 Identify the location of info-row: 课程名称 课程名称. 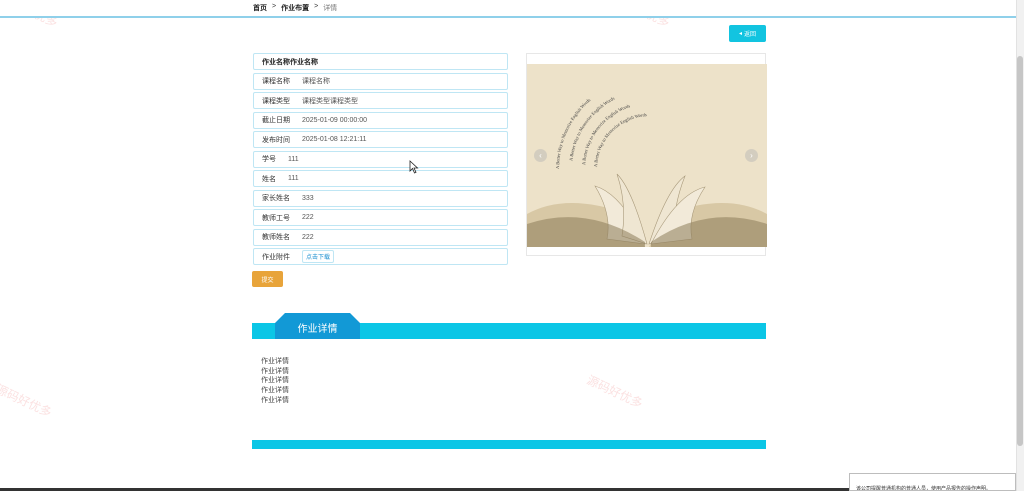
(380, 81).